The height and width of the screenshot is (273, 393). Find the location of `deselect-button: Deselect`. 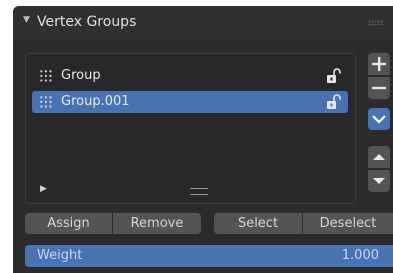

deselect-button: Deselect is located at coordinates (348, 223).